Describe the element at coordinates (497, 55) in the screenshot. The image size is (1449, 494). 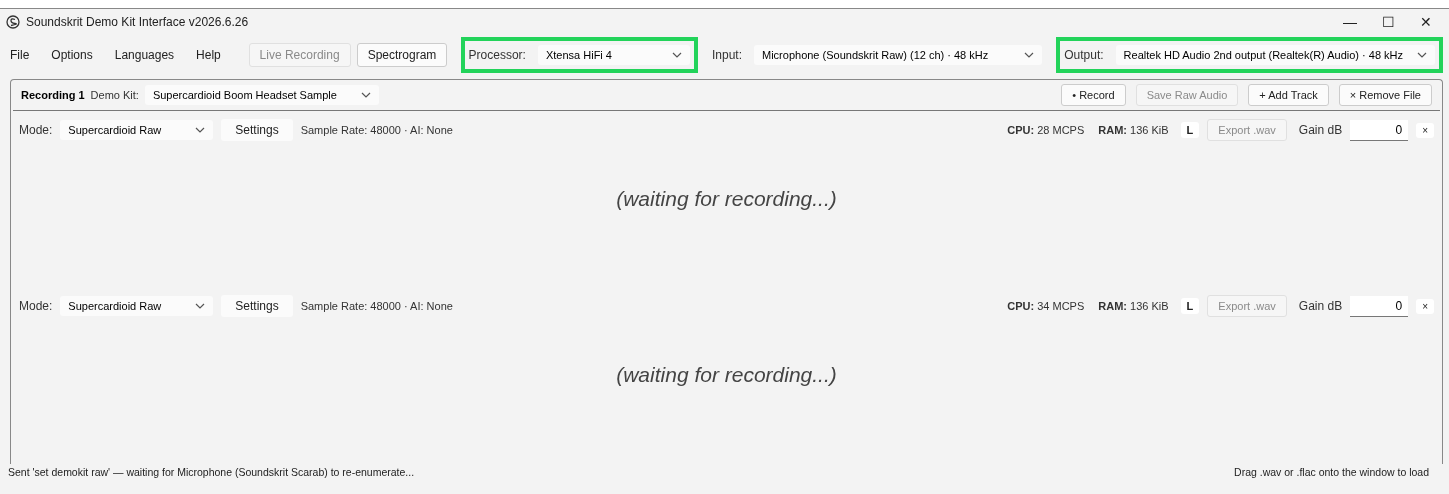
I see `field-label: Processor:` at that location.